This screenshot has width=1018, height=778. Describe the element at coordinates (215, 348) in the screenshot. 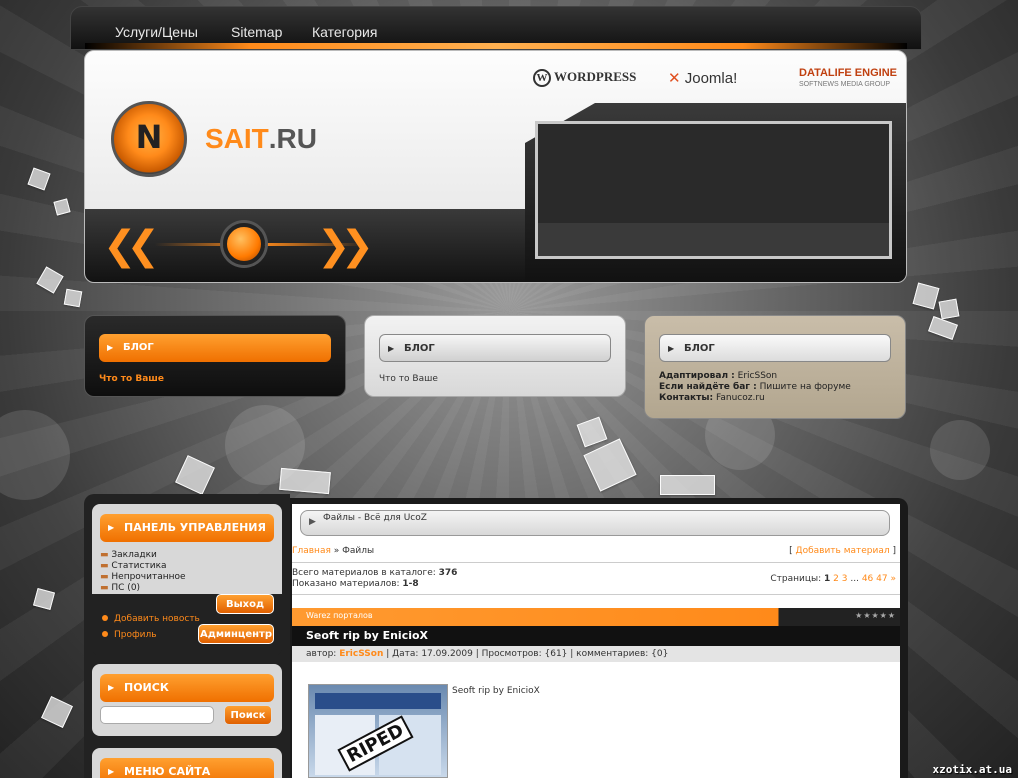

I see `blog-title-dark: БЛОГ` at that location.